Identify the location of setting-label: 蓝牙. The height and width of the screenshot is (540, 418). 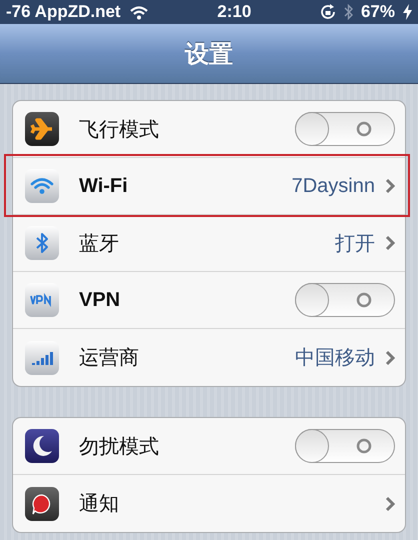
(99, 243).